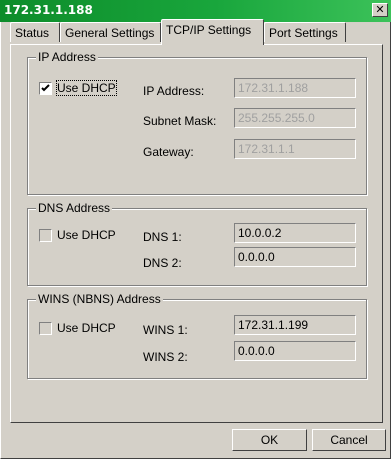 Image resolution: width=391 pixels, height=459 pixels. What do you see at coordinates (32, 33) in the screenshot?
I see `tab-label: Status` at bounding box center [32, 33].